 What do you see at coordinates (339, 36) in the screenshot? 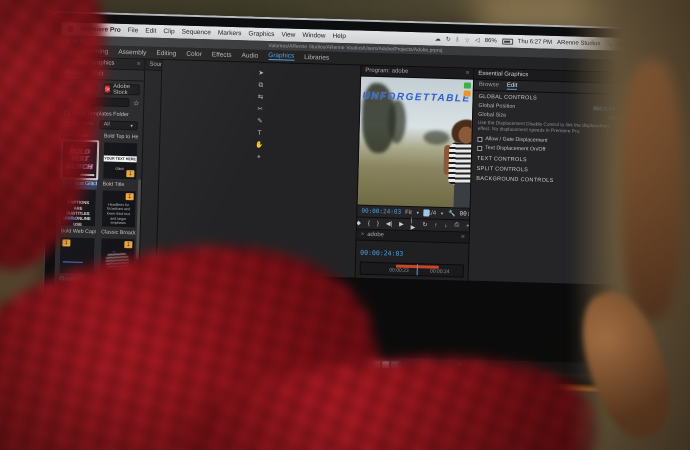
I see `menu-help: Help` at bounding box center [339, 36].